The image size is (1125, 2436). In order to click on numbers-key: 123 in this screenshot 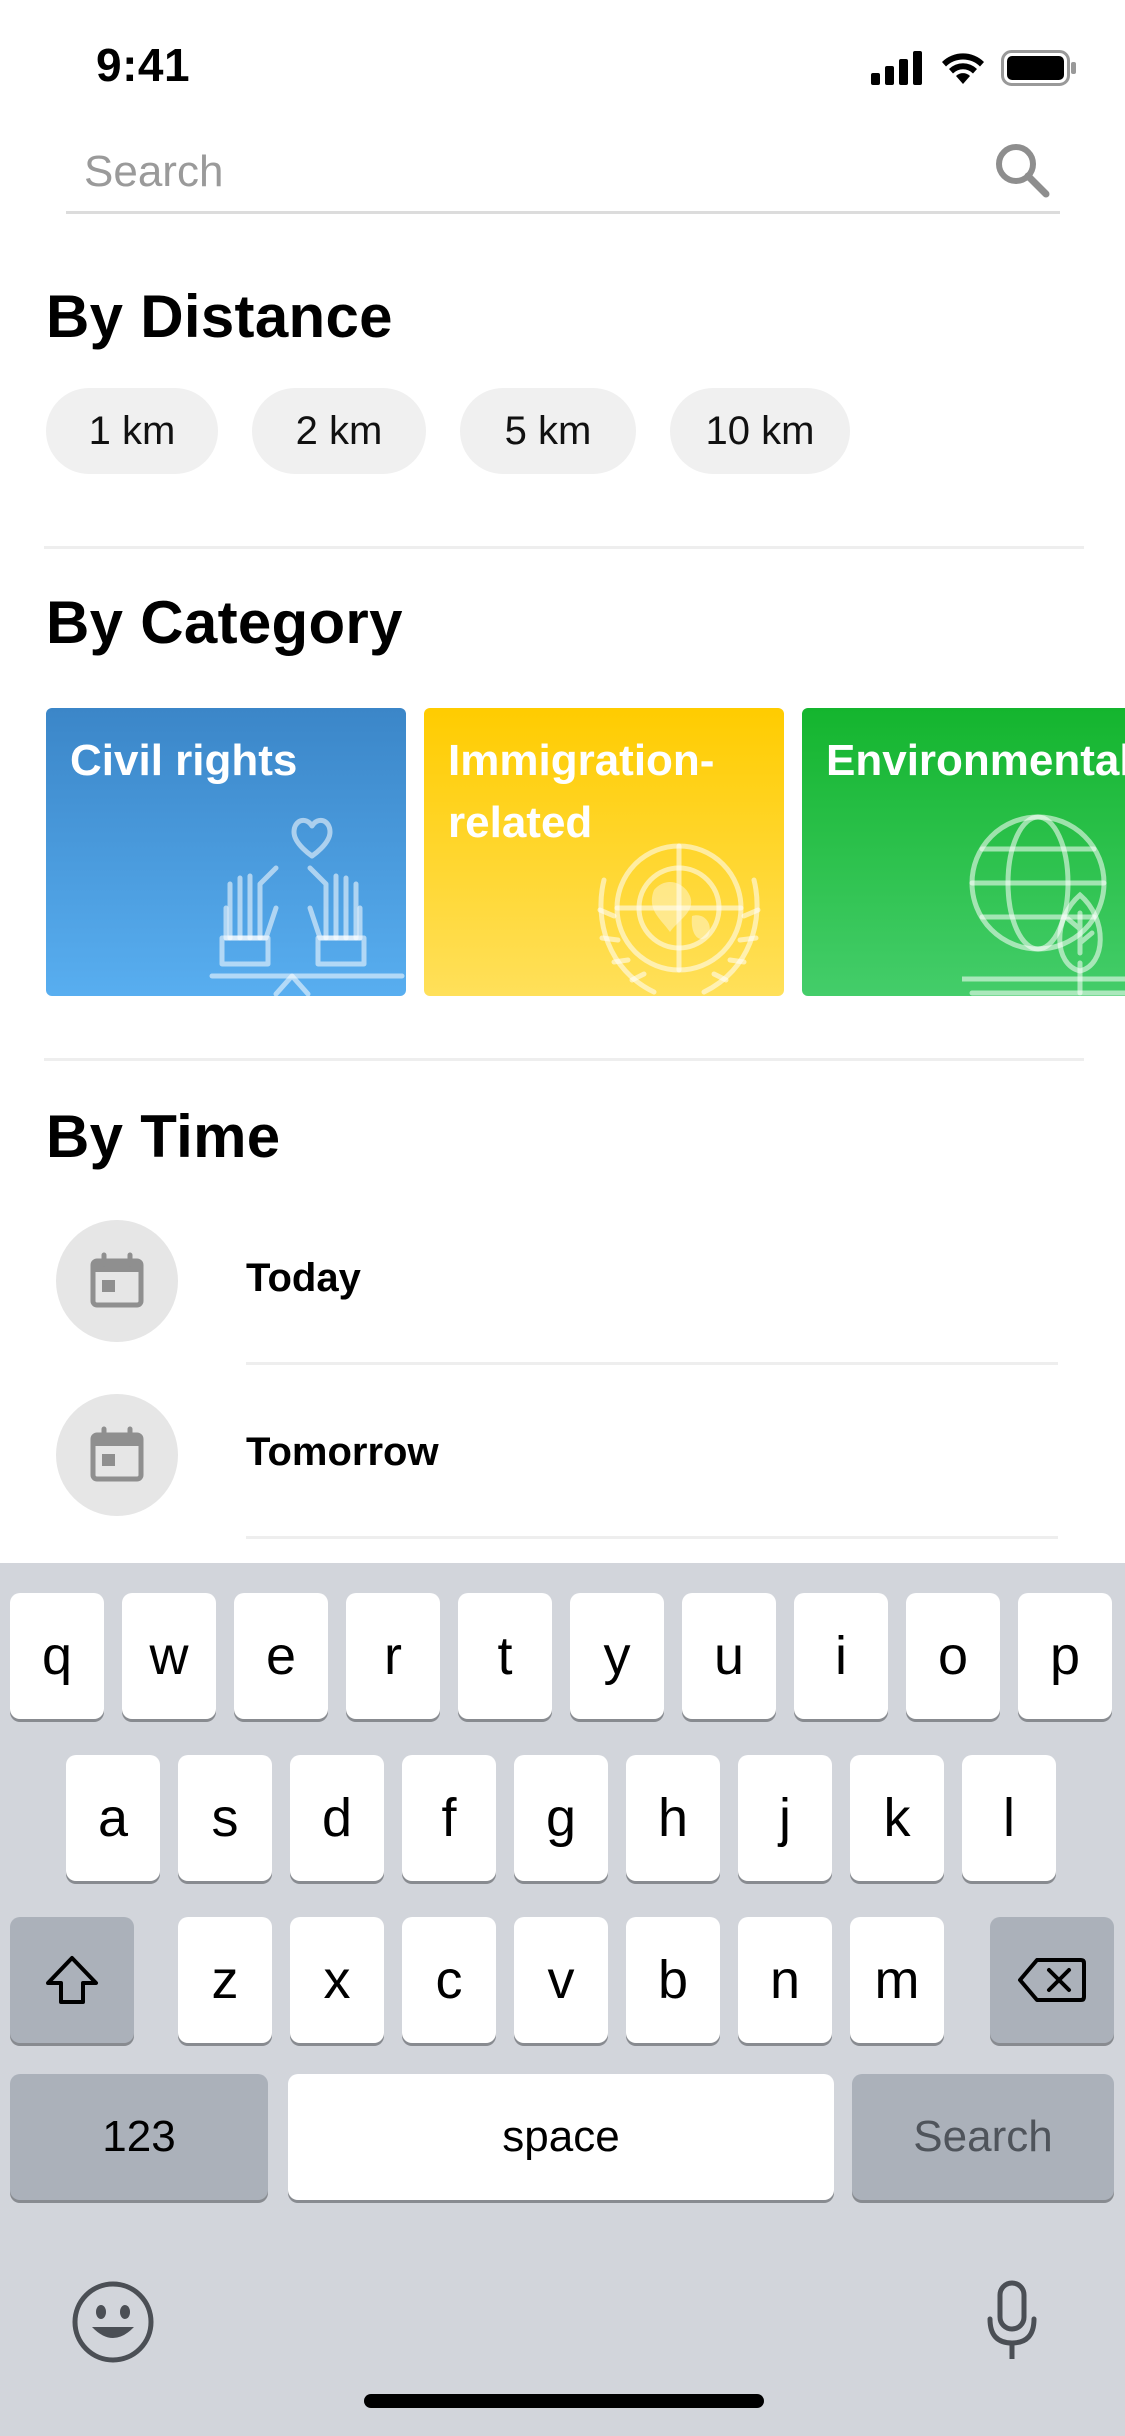, I will do `click(139, 2137)`.